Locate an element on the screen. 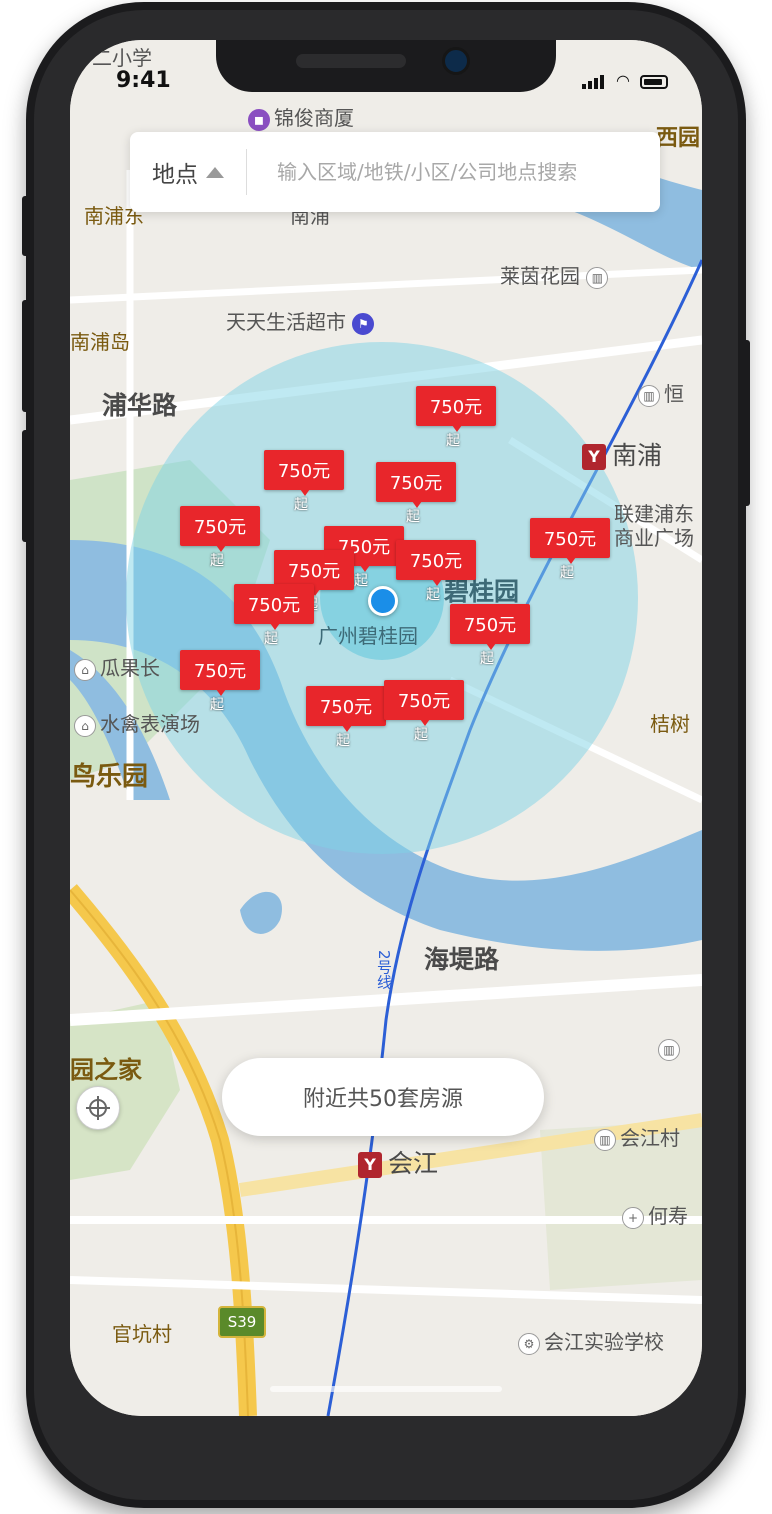  map-poi: ▥ 恒 is located at coordinates (661, 392).